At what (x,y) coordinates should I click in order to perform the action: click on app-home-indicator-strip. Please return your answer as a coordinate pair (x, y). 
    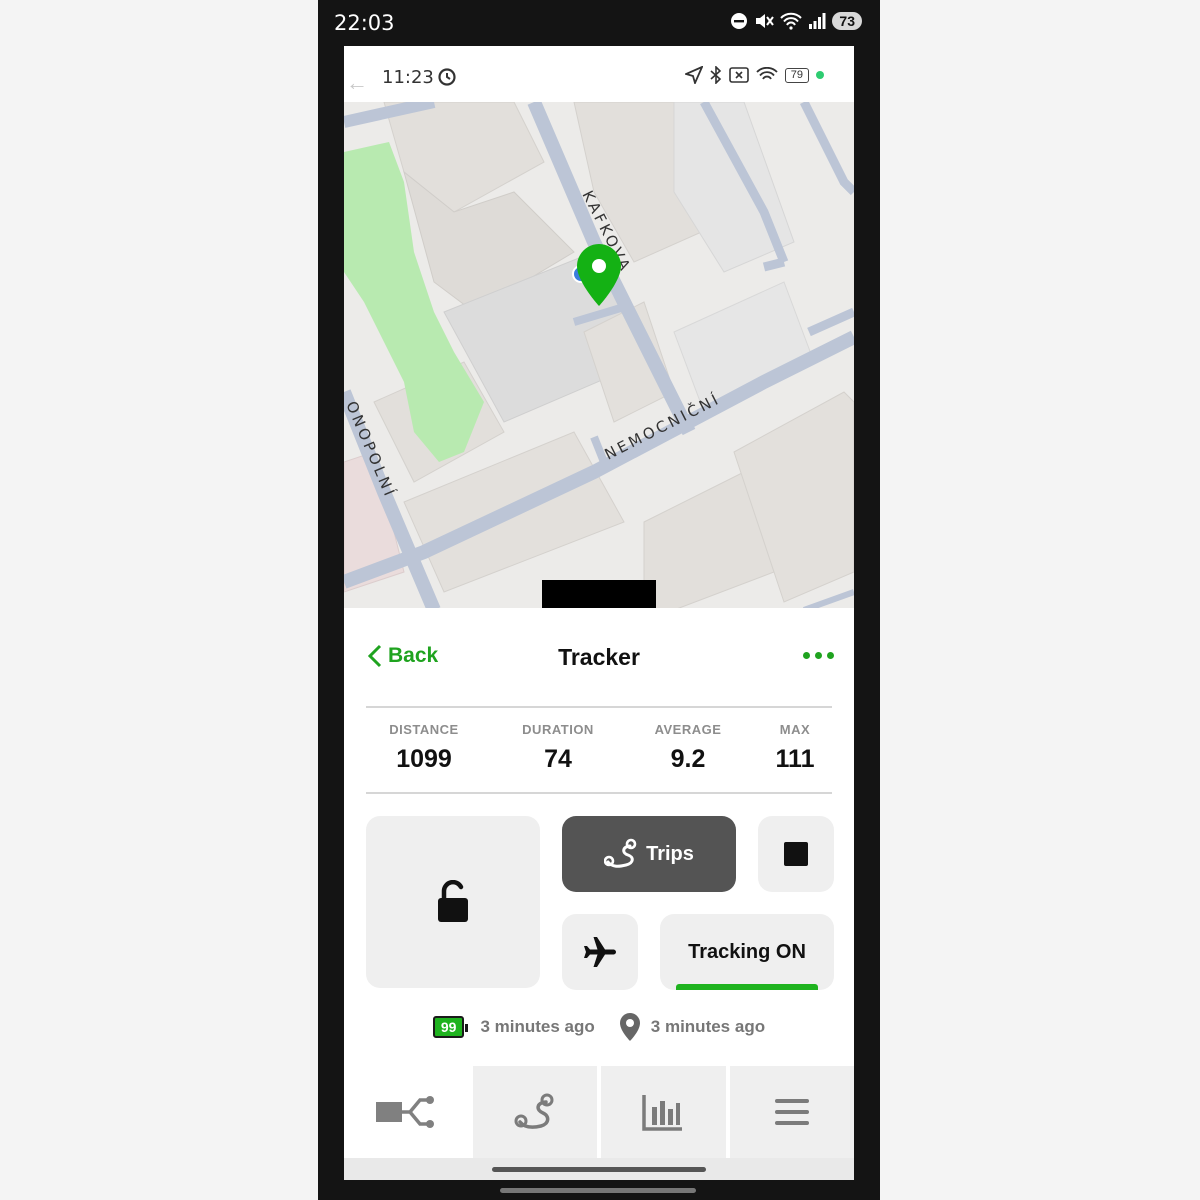
    Looking at the image, I should click on (599, 1169).